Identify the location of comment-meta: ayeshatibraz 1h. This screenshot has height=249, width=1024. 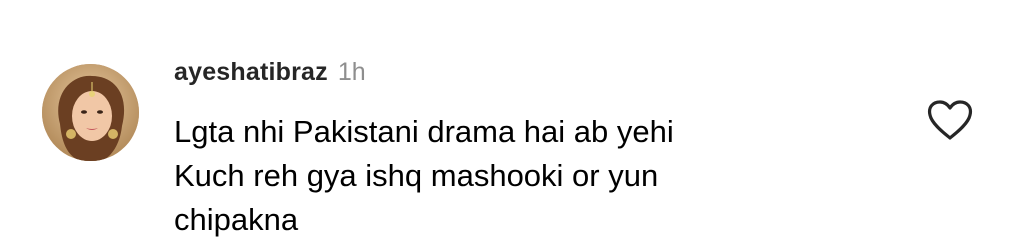
(534, 77).